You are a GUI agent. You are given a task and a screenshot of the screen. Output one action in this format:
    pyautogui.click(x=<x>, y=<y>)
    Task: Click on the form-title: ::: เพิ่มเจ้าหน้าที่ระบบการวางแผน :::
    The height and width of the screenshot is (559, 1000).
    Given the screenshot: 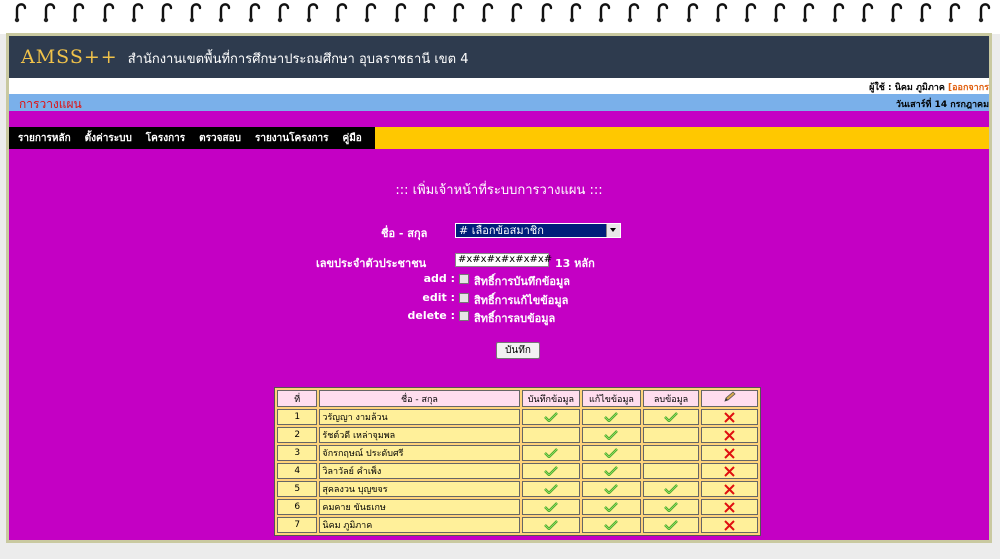 What is the action you would take?
    pyautogui.click(x=499, y=190)
    